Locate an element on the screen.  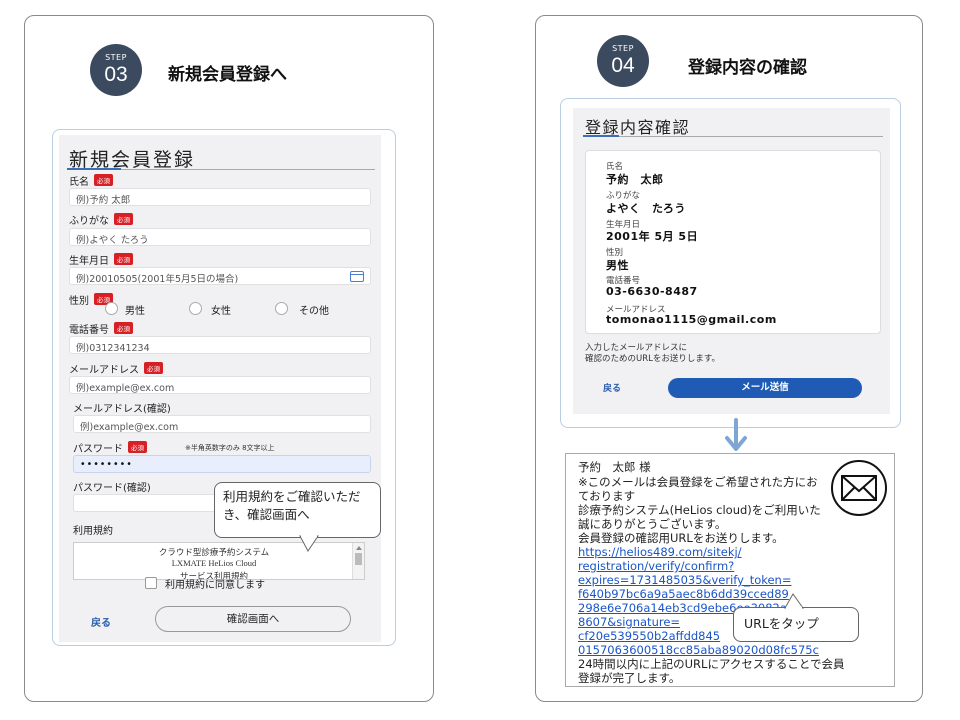
password-note: ※半角英数字のみ 8文字以上 is located at coordinates (230, 448).